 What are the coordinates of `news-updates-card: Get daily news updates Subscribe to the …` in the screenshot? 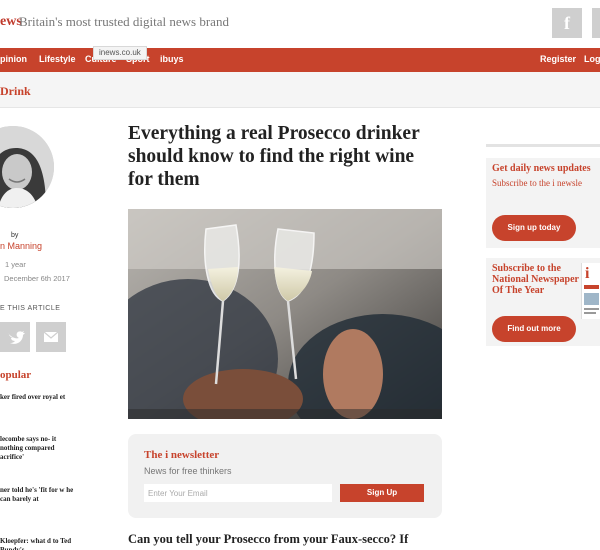 It's located at (543, 203).